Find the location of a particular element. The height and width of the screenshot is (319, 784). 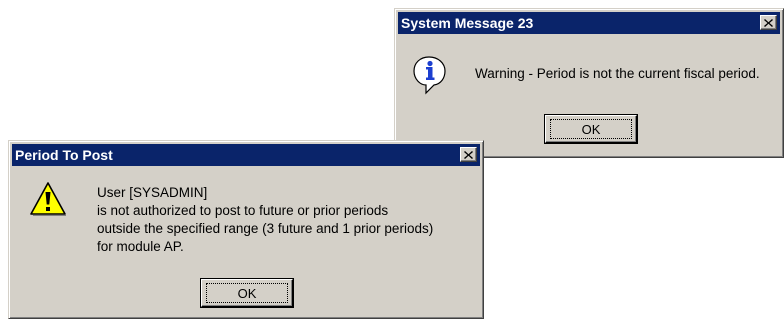

period-to-post-ok-button: OK is located at coordinates (247, 293).